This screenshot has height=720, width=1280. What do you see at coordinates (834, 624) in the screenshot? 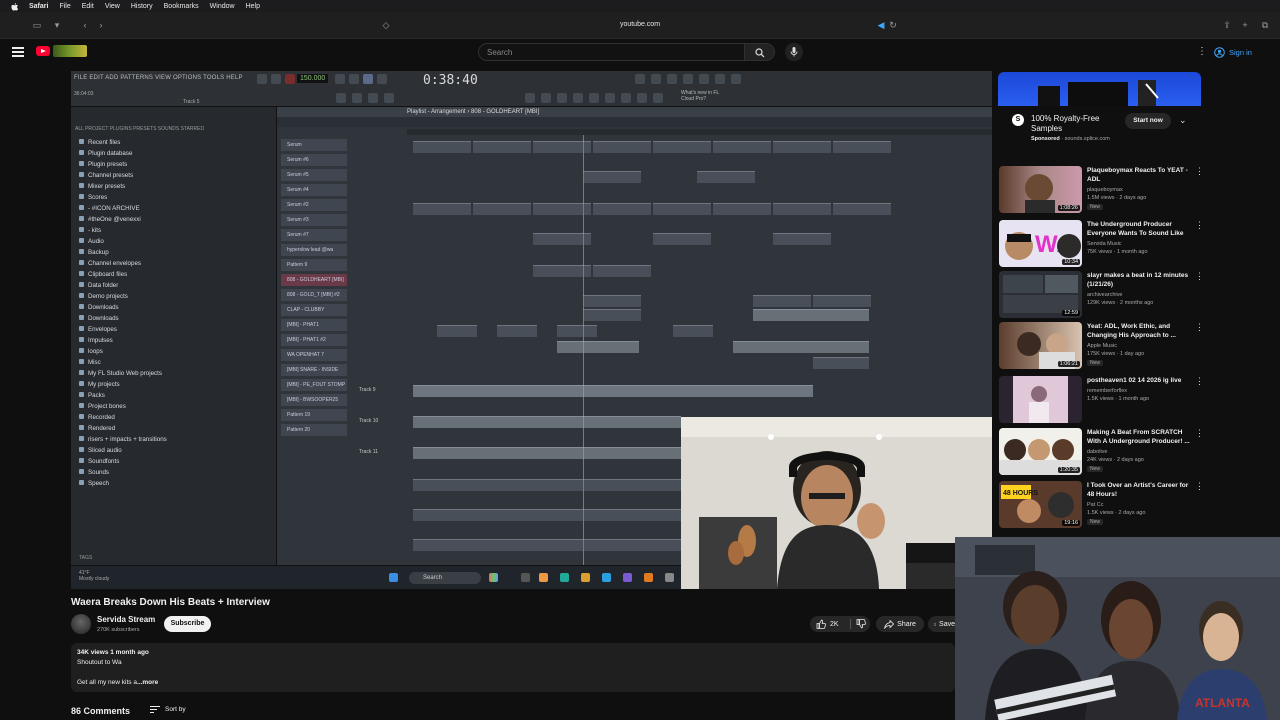
I see `like-button: 2K` at bounding box center [834, 624].